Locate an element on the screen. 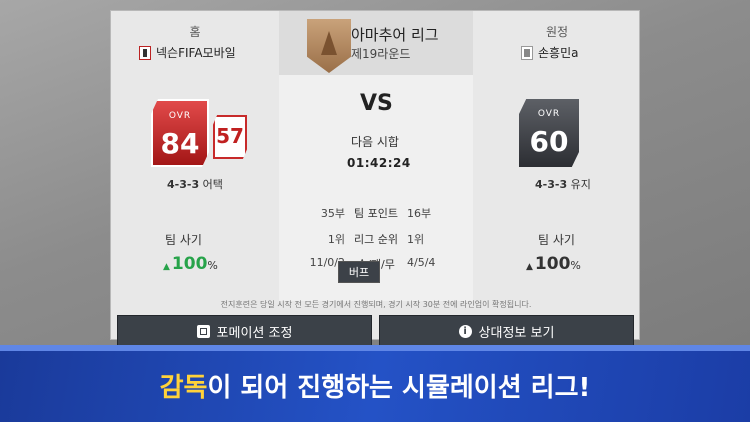  home-formation-style: 어택 is located at coordinates (212, 184).